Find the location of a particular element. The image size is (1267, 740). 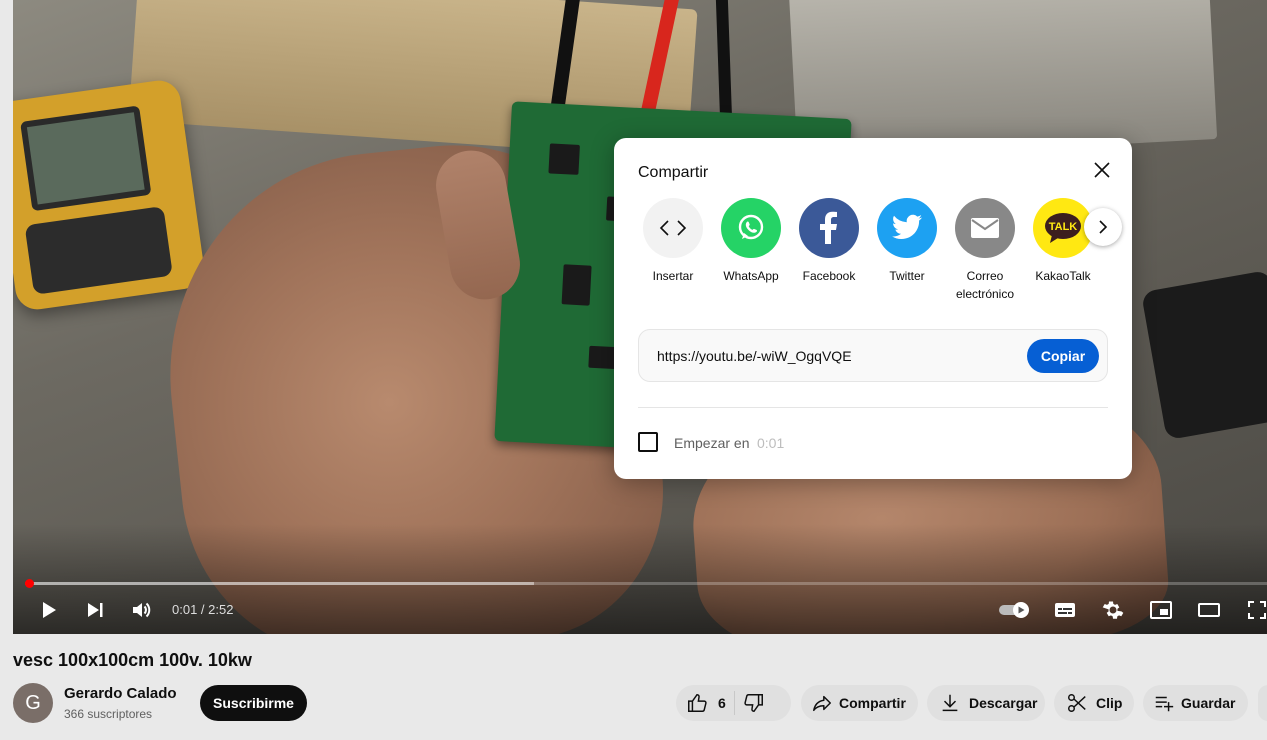

save-button: Guardar is located at coordinates (1195, 703).